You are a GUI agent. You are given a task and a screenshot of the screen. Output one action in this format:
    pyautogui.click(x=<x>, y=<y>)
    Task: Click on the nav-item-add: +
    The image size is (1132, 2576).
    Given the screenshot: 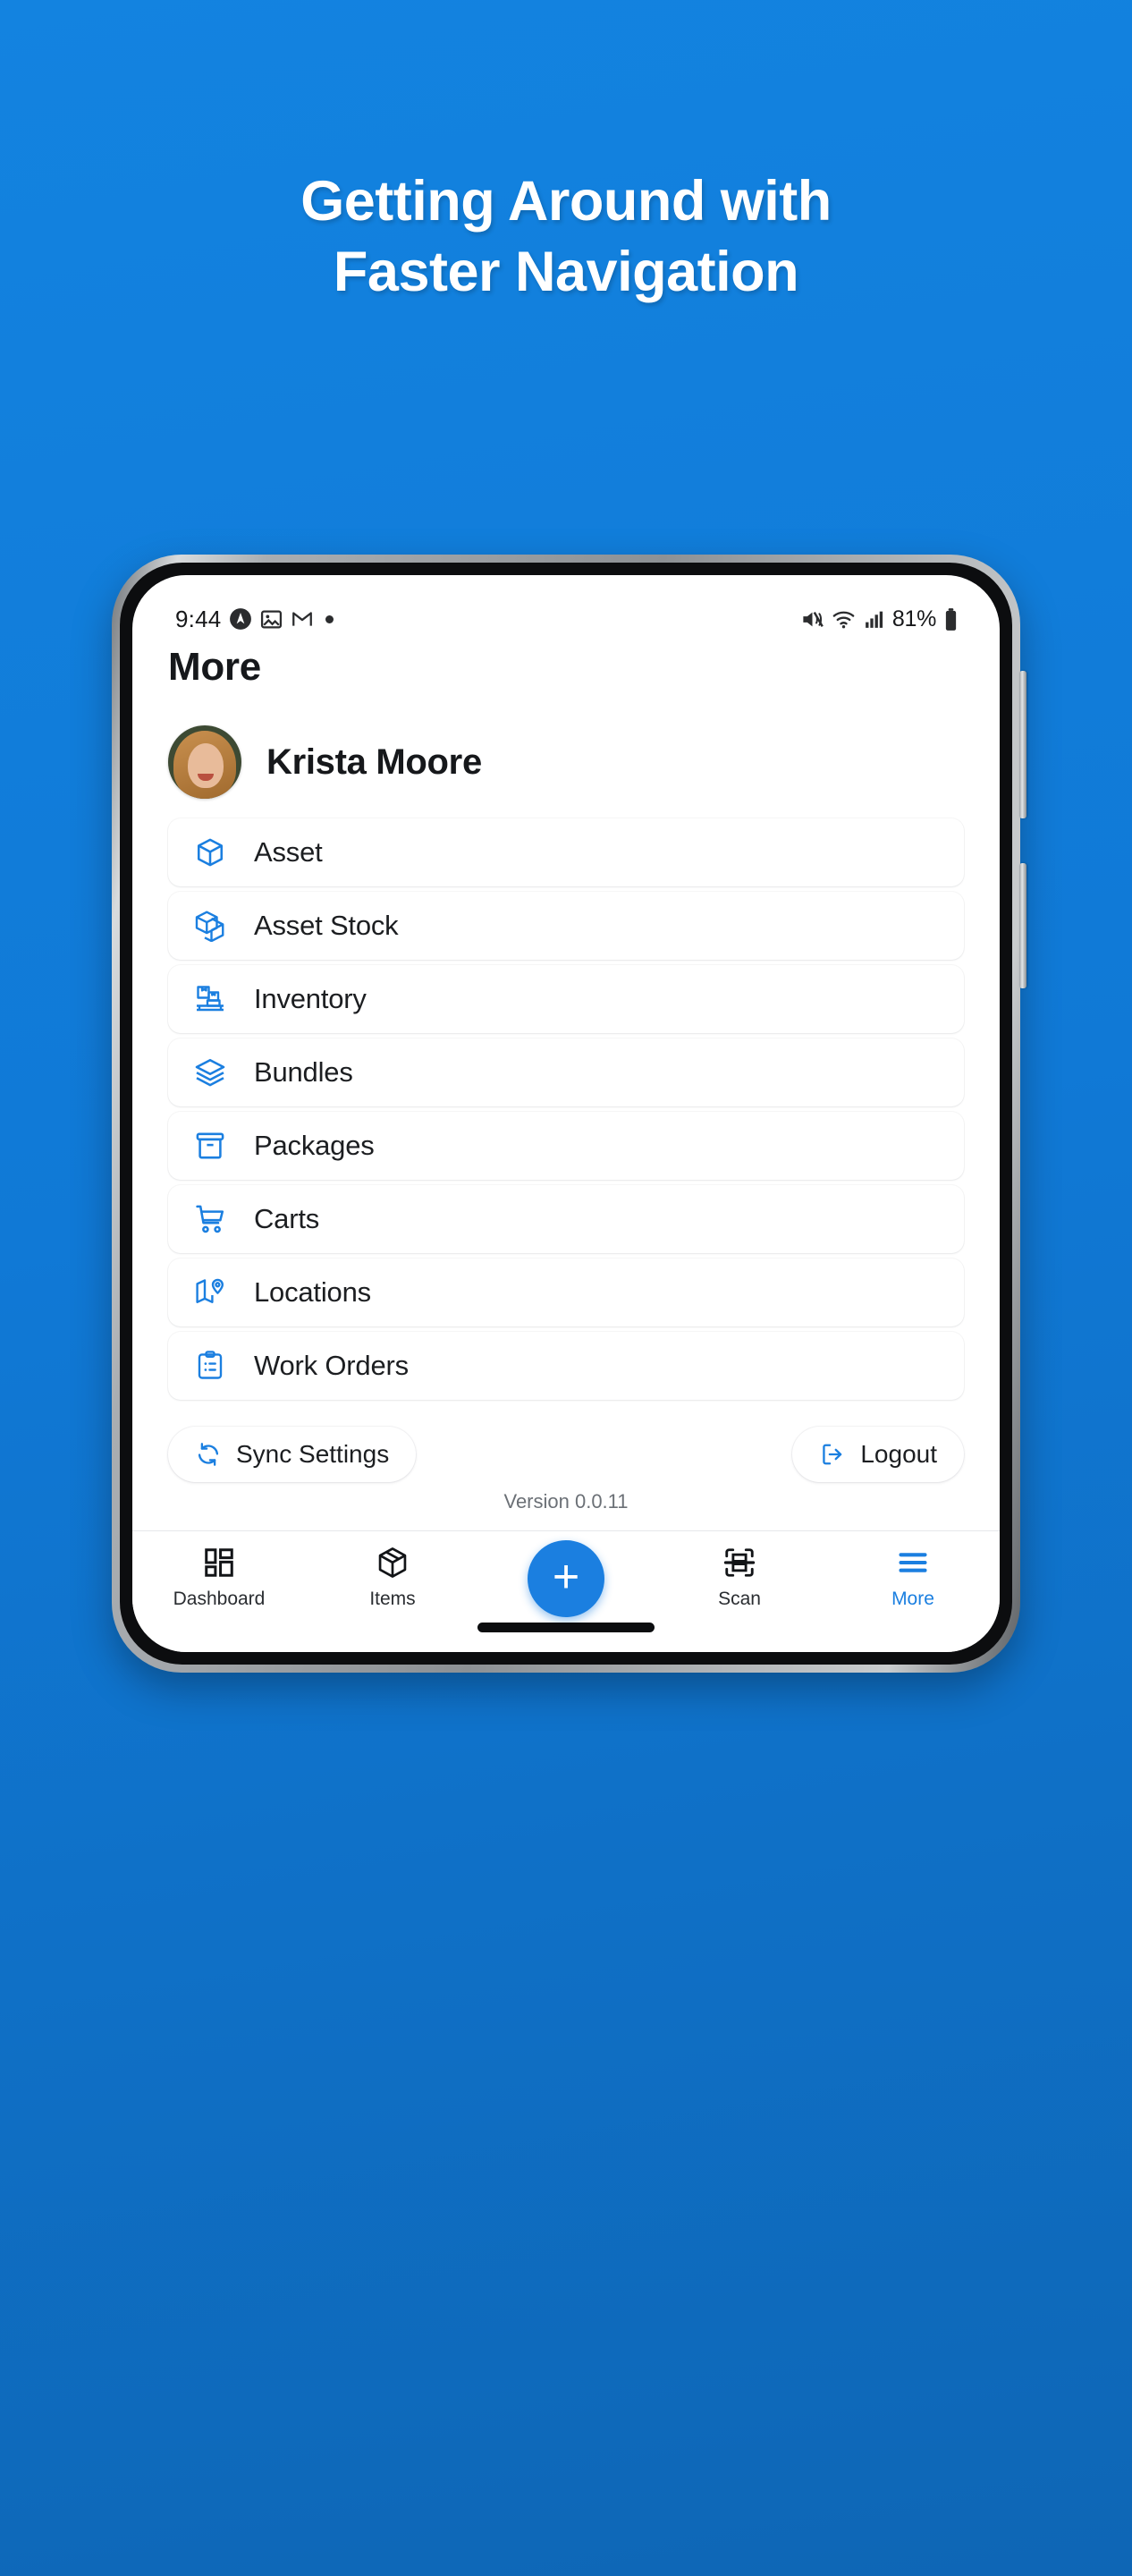 What is the action you would take?
    pyautogui.click(x=566, y=1578)
    